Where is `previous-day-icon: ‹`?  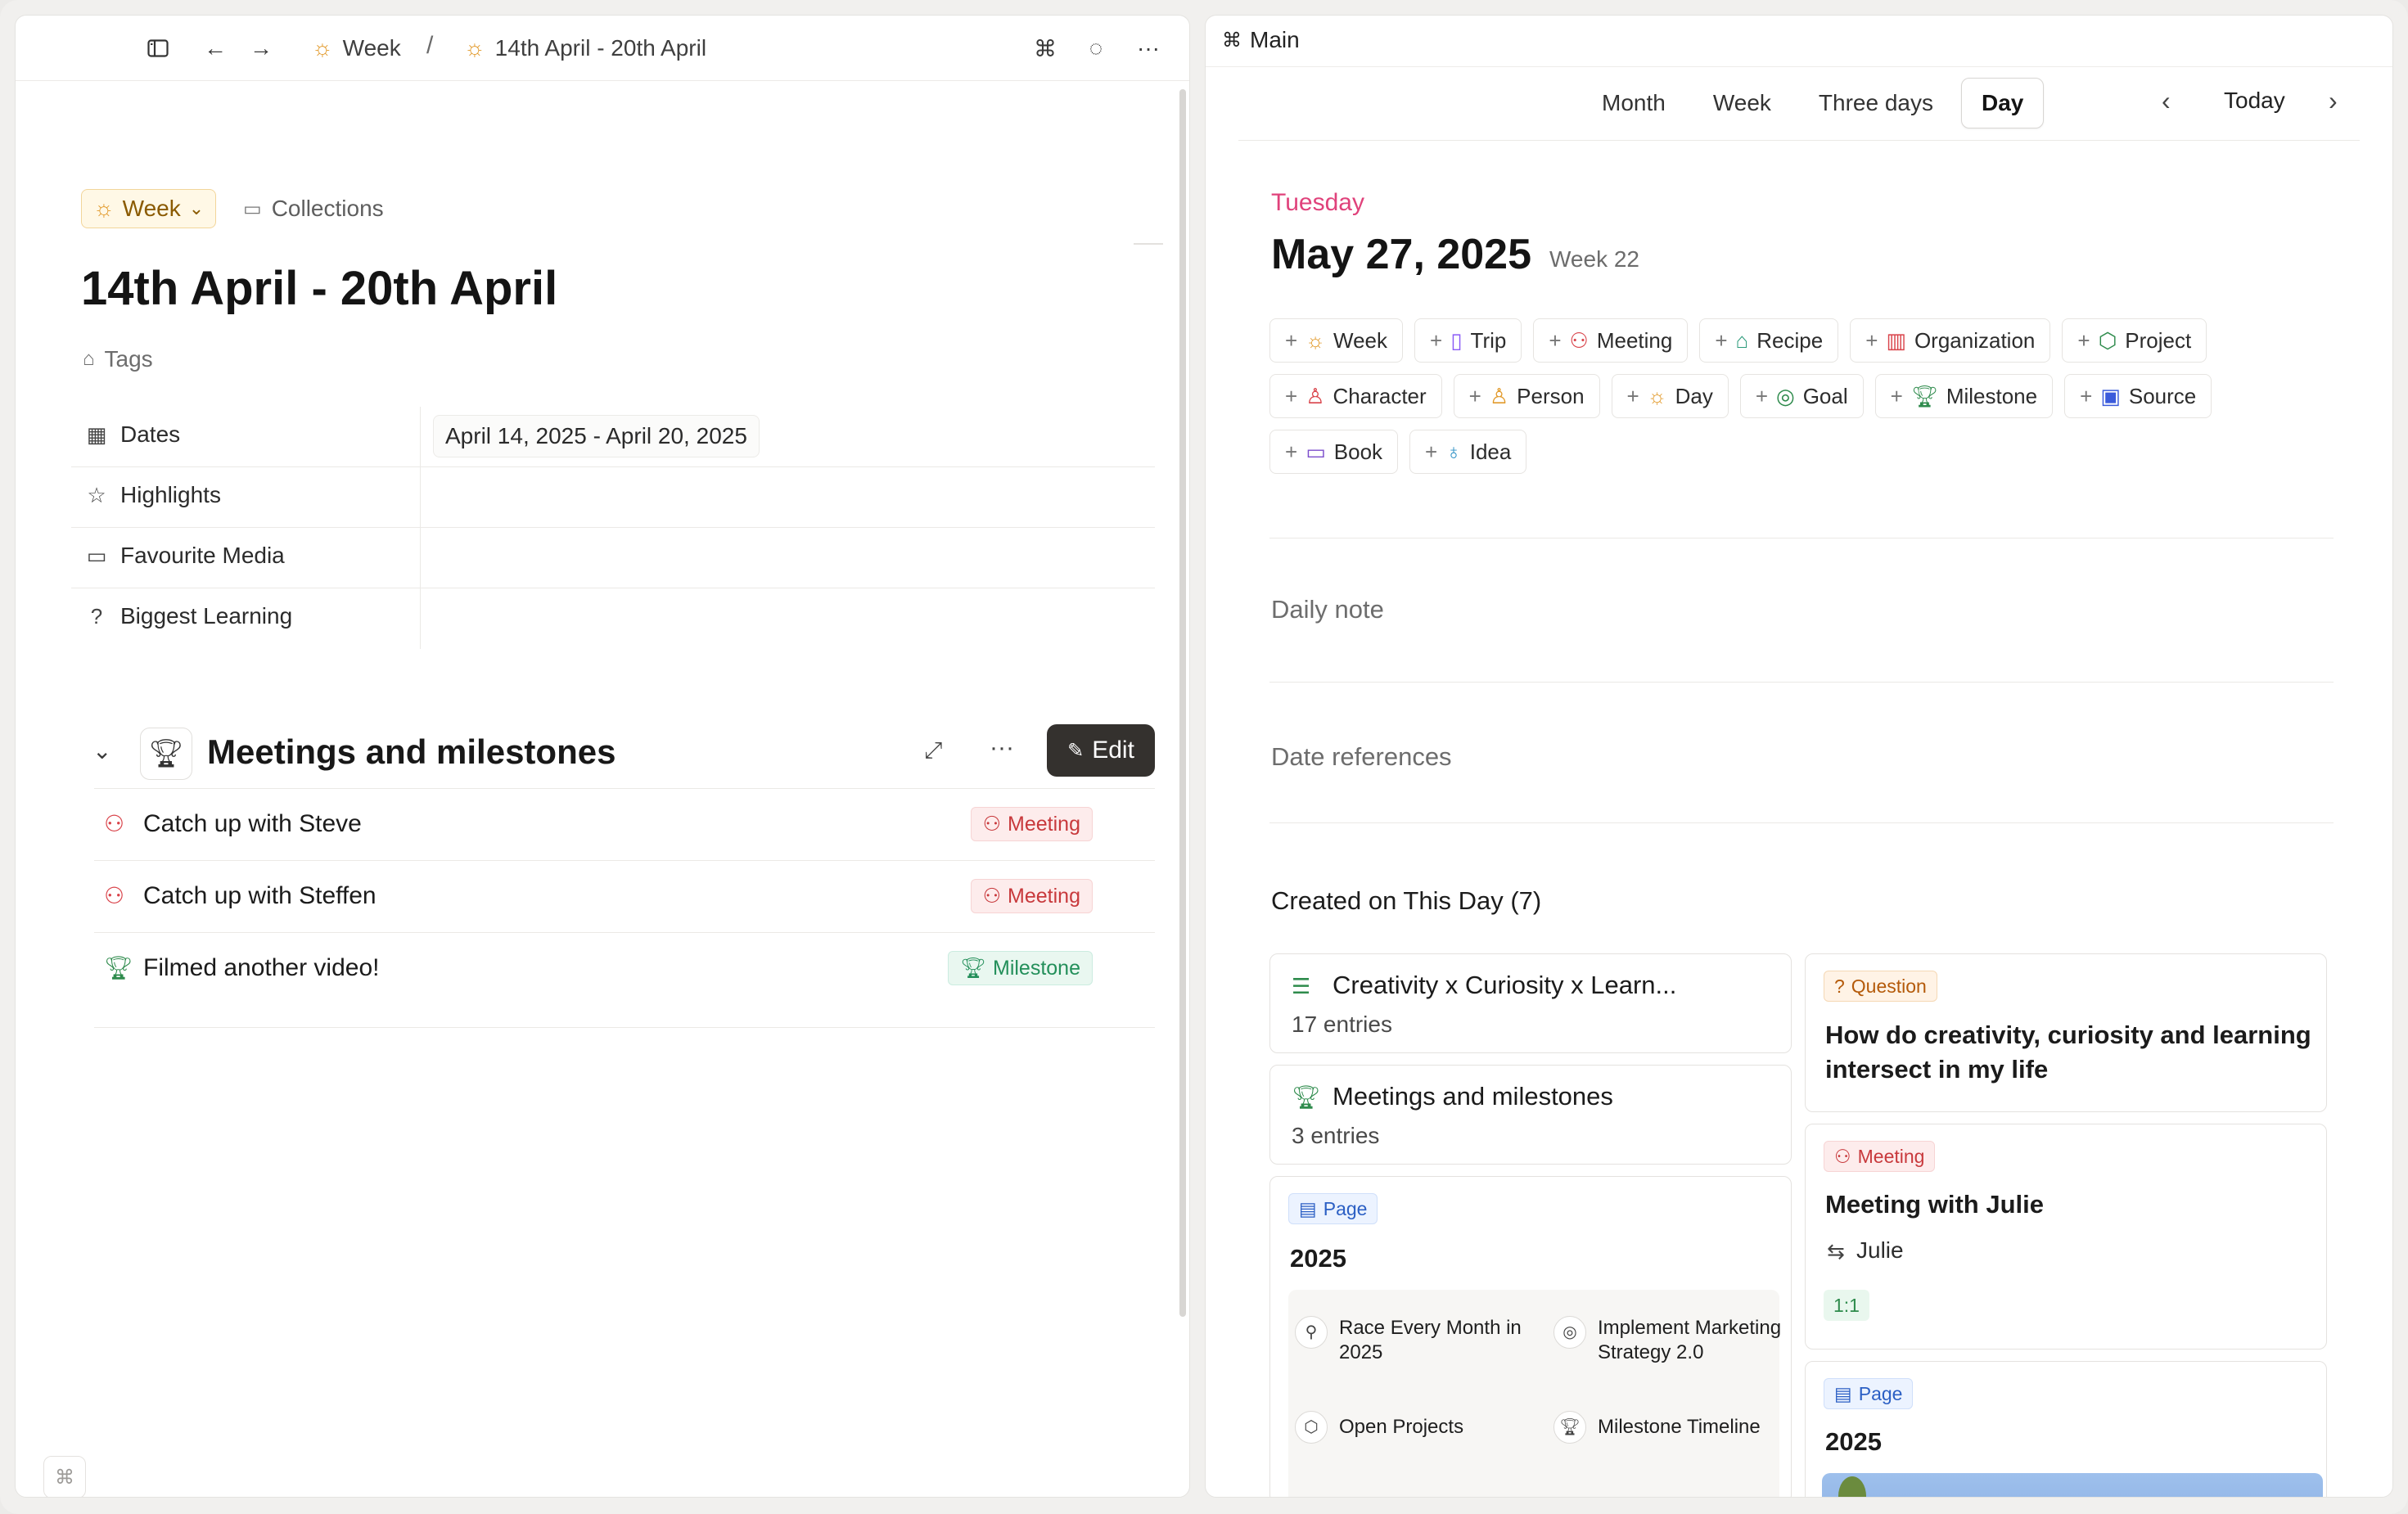 previous-day-icon: ‹ is located at coordinates (2166, 101).